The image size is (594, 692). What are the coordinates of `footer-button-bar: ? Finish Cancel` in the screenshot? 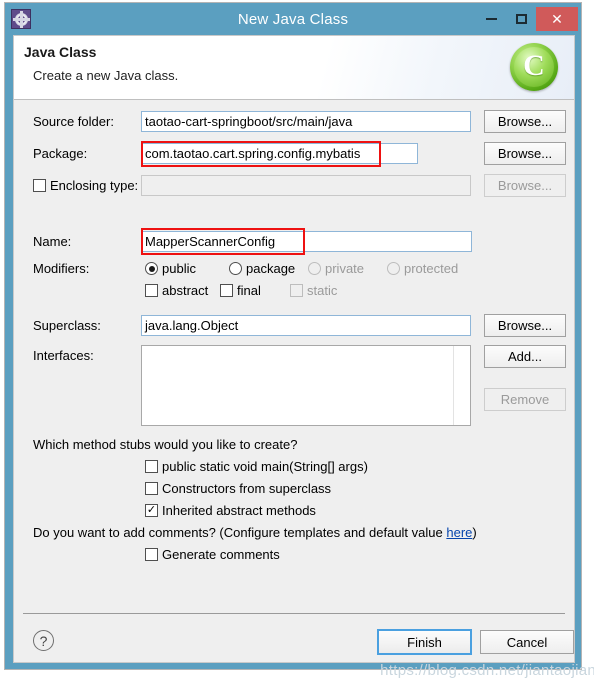 It's located at (294, 638).